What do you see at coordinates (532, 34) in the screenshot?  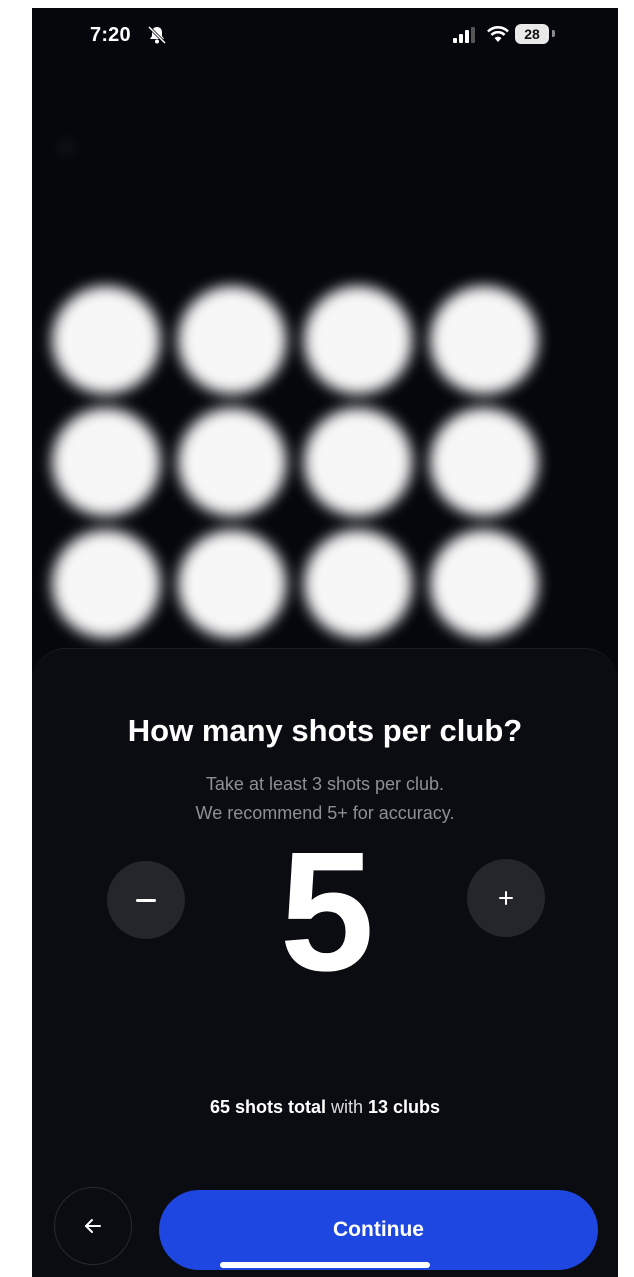 I see `battery-icon: 28` at bounding box center [532, 34].